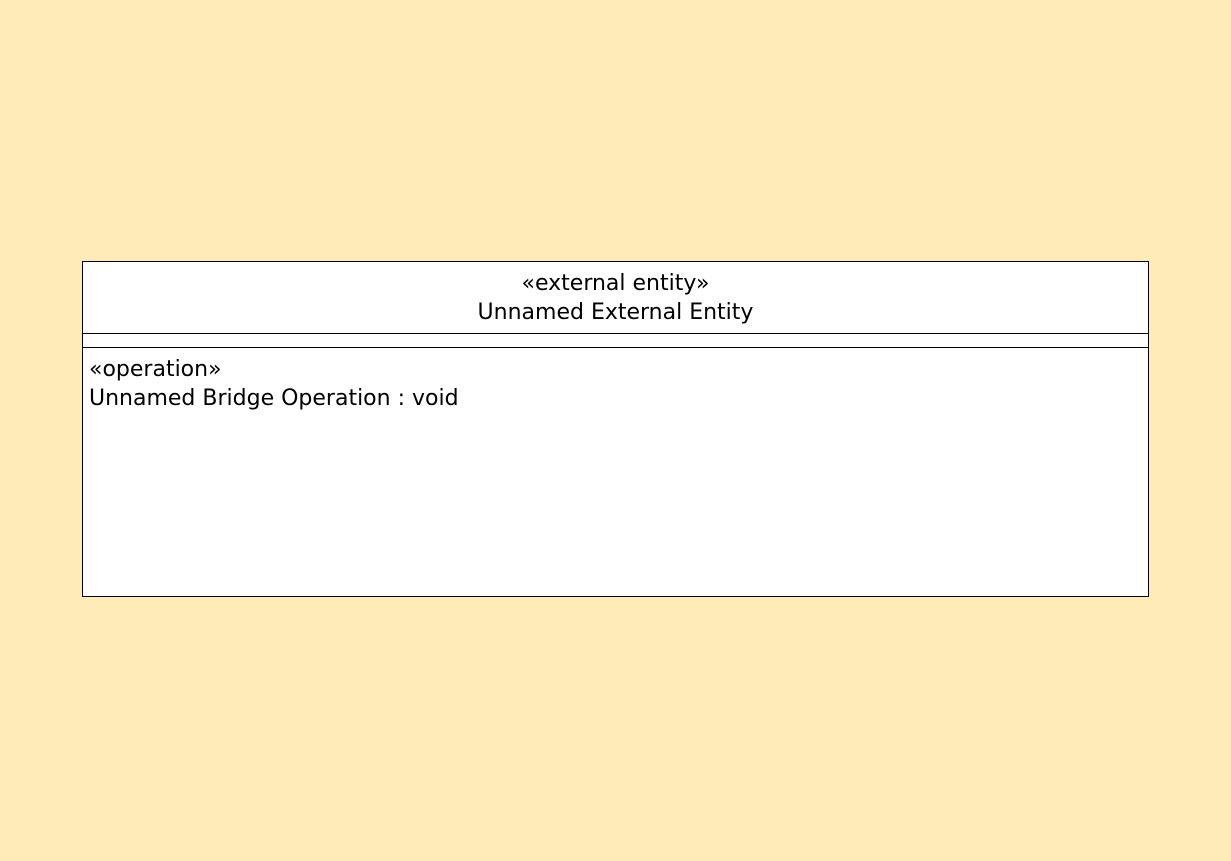 Image resolution: width=1231 pixels, height=861 pixels. I want to click on operation-stereotype: «operation», so click(155, 369).